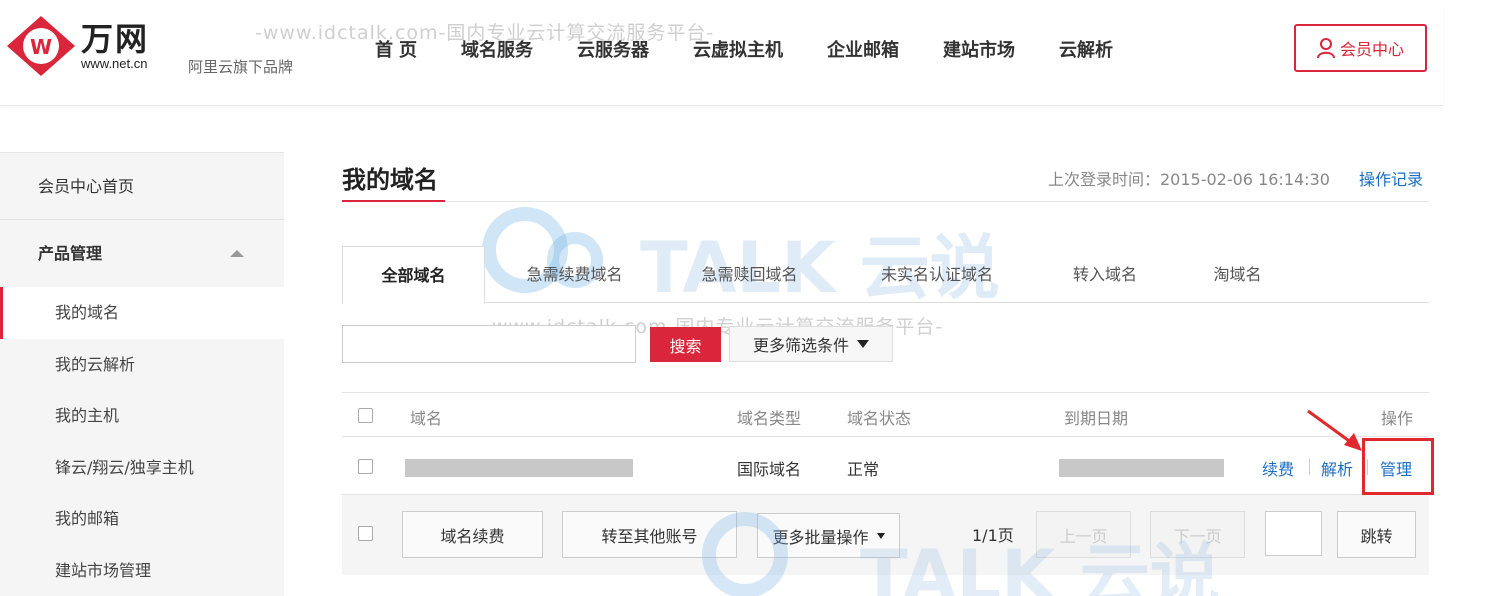 Image resolution: width=1495 pixels, height=596 pixels. Describe the element at coordinates (241, 67) in the screenshot. I see `slogan: 阿里云旗下品牌` at that location.